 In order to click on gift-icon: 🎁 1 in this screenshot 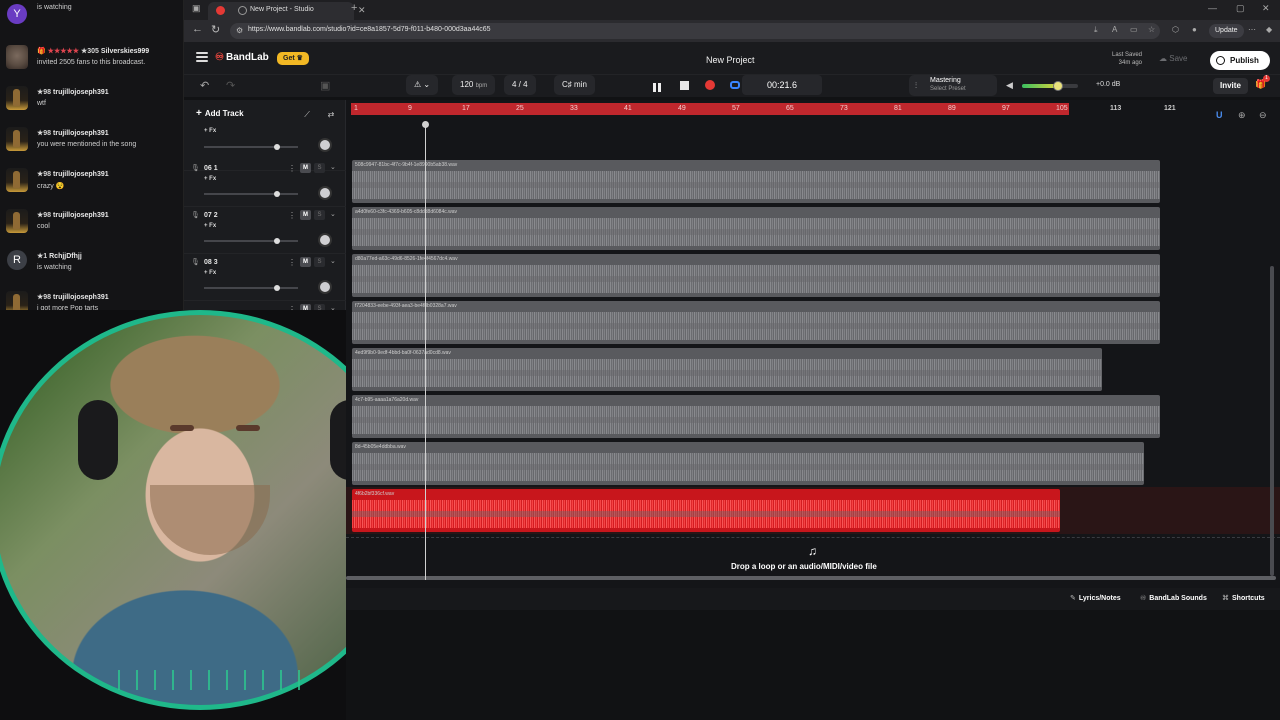, I will do `click(1262, 84)`.